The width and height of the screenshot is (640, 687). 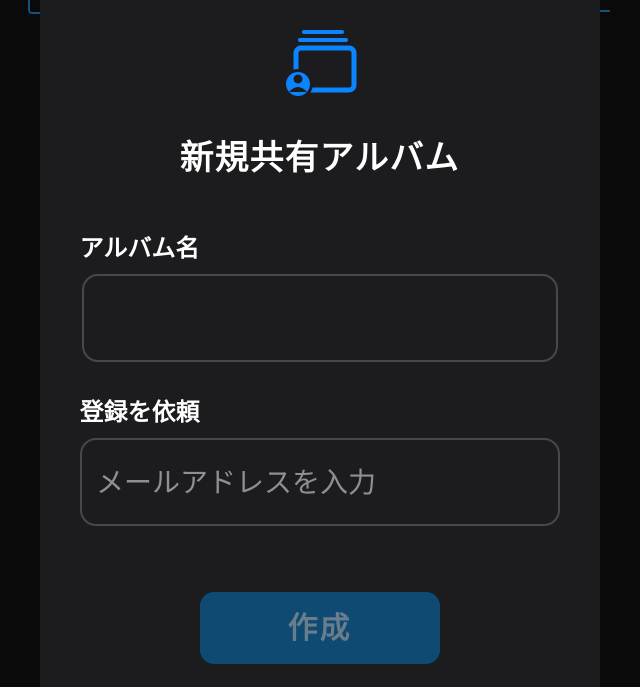 What do you see at coordinates (140, 248) in the screenshot?
I see `album-name-label: アルバム名` at bounding box center [140, 248].